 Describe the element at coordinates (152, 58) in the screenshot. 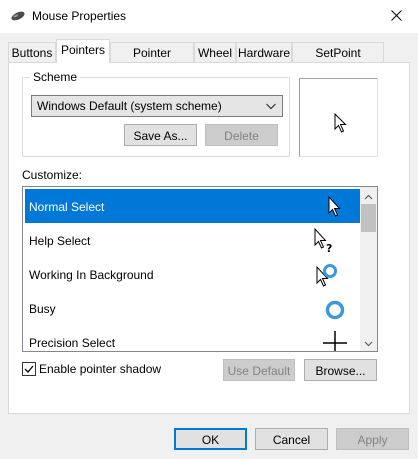

I see `tab-pointer-options: Pointer Options` at that location.